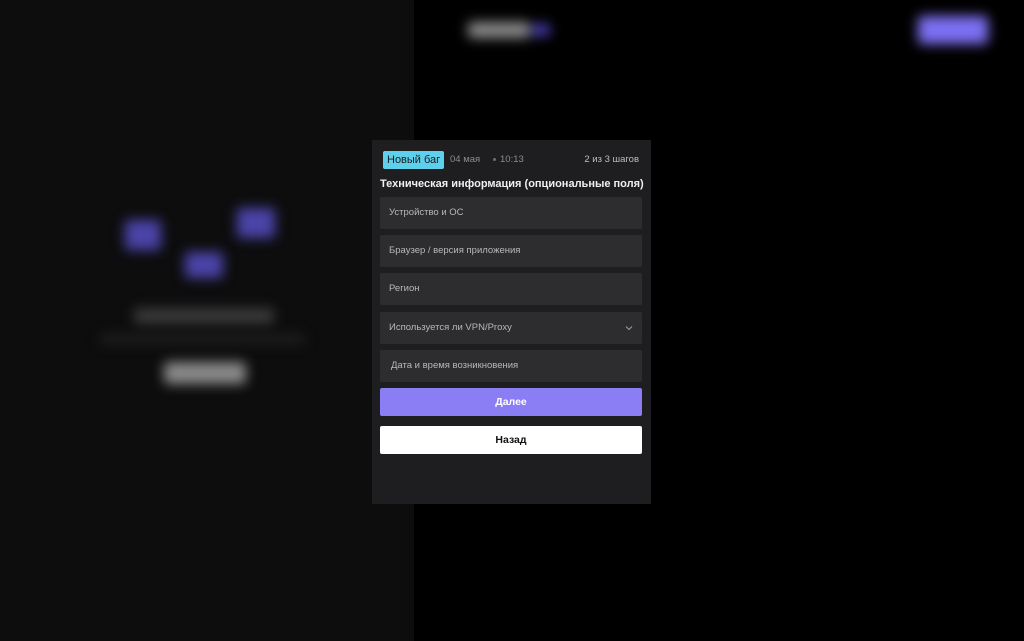 This screenshot has width=1024, height=641. I want to click on chevron-down-icon, so click(629, 328).